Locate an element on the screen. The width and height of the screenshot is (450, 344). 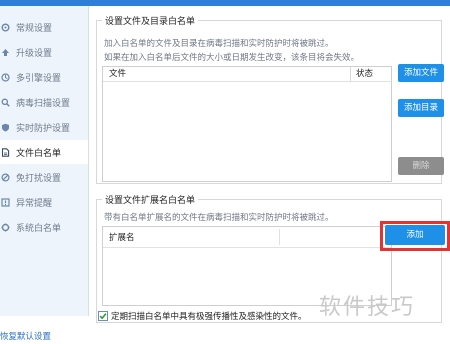
sidebar-item-label: 异常提醒 is located at coordinates (34, 203).